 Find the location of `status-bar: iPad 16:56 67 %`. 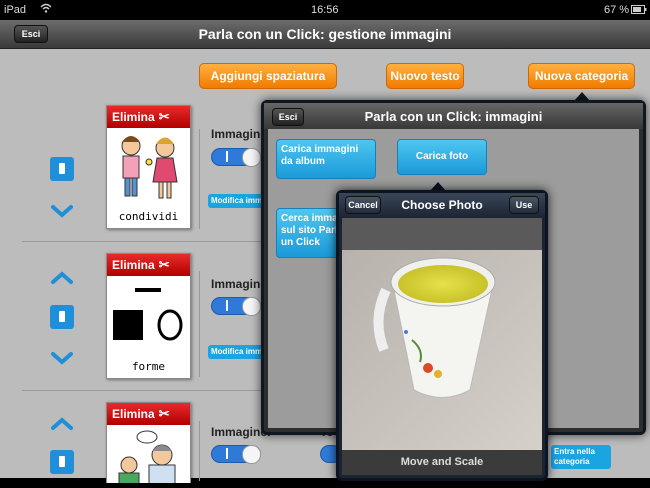

status-bar: iPad 16:56 67 % is located at coordinates (325, 10).